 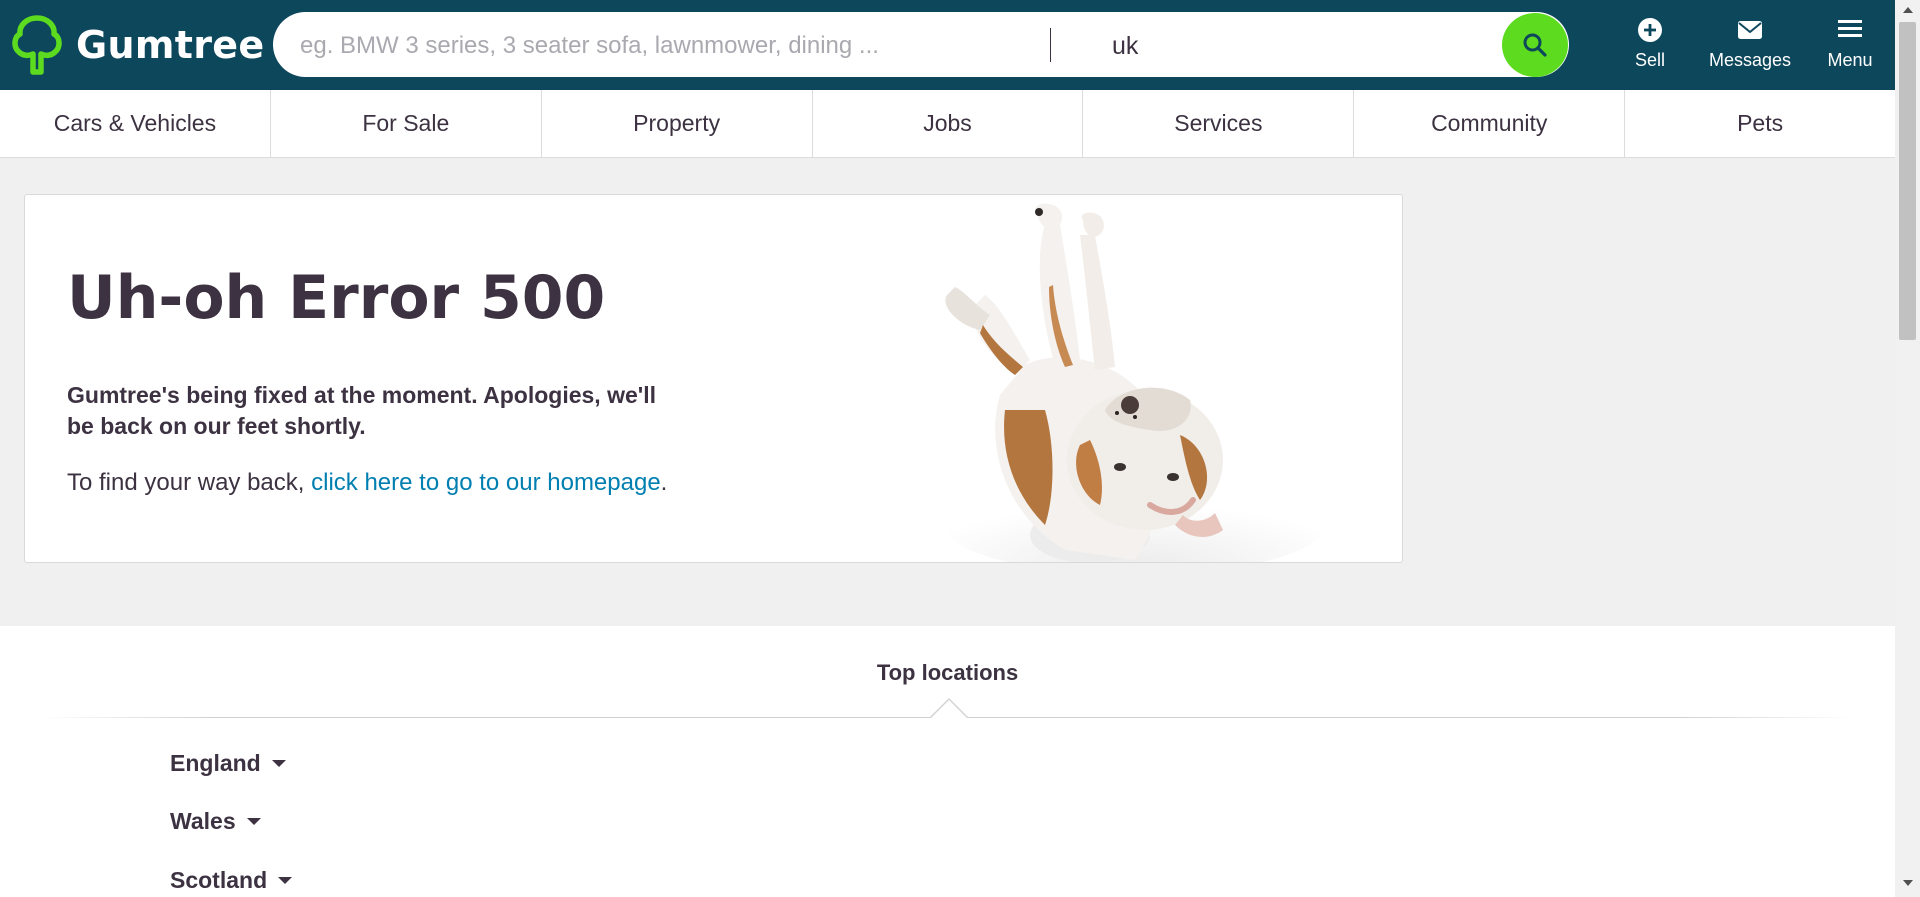 What do you see at coordinates (1649, 60) in the screenshot?
I see `sell-label: Sell` at bounding box center [1649, 60].